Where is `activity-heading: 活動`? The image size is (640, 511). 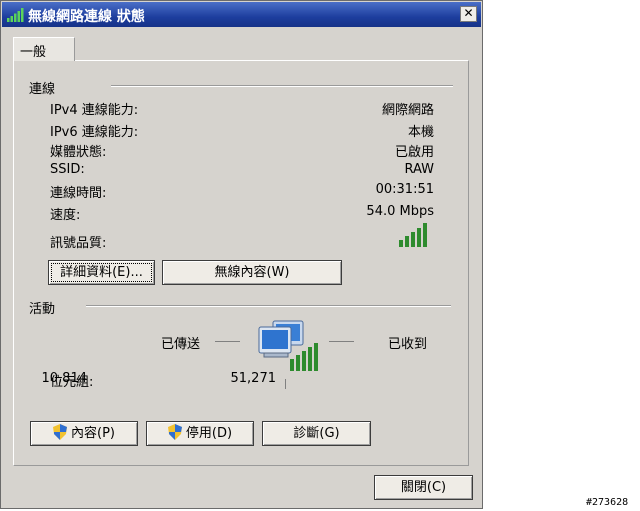 activity-heading: 活動 is located at coordinates (42, 309).